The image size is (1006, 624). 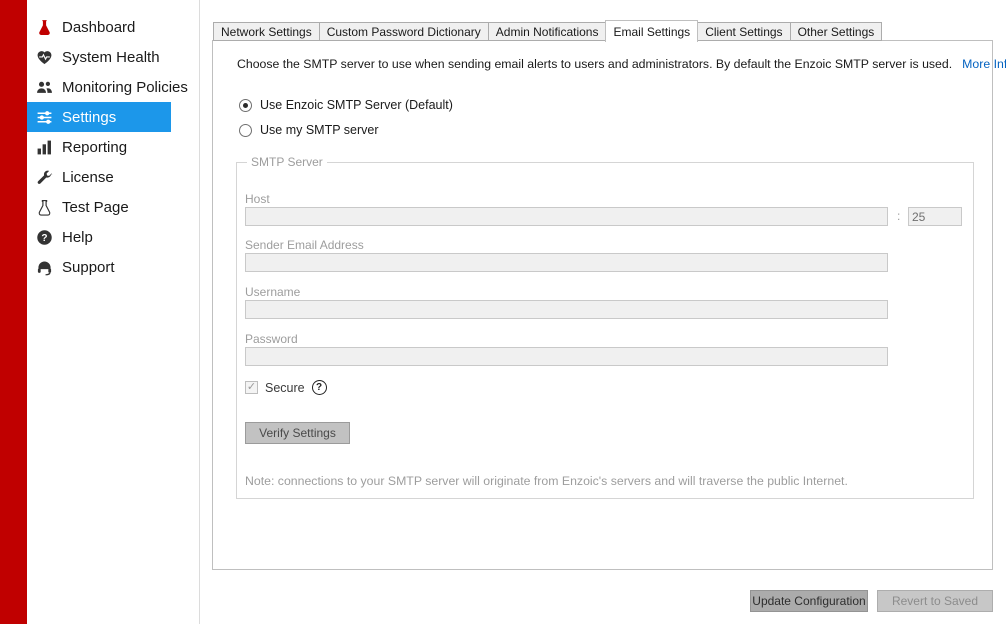 I want to click on sidebar-item-label: Support, so click(x=88, y=267).